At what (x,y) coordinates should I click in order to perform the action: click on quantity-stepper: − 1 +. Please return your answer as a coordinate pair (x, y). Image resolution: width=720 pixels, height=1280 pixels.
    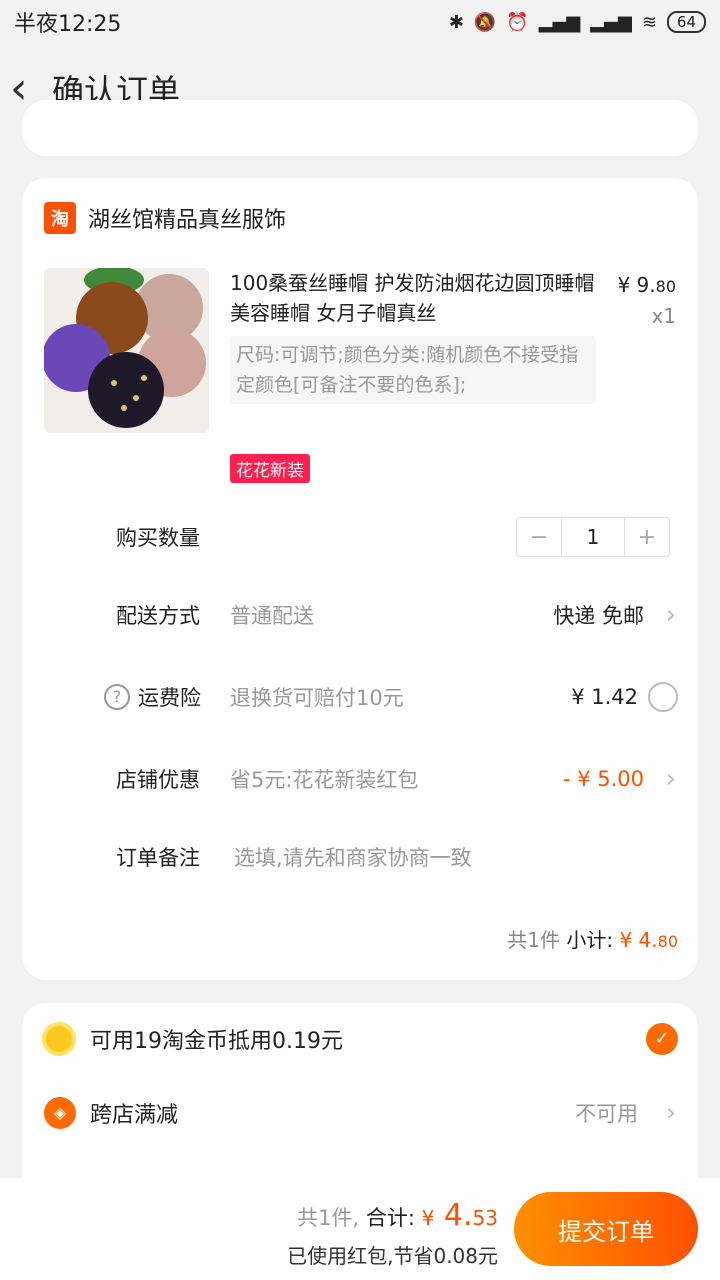
    Looking at the image, I should click on (593, 537).